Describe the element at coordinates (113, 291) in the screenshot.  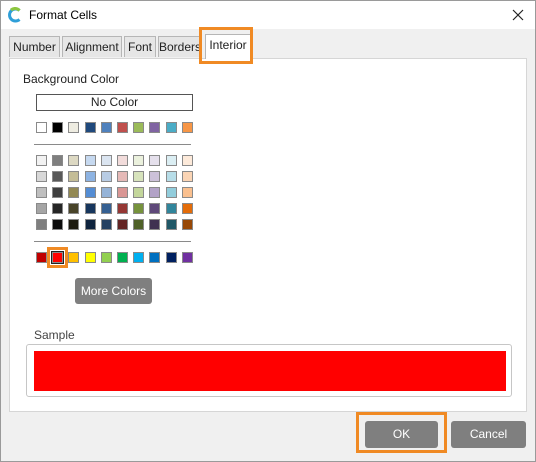
I see `more-colors-button: More Colors` at that location.